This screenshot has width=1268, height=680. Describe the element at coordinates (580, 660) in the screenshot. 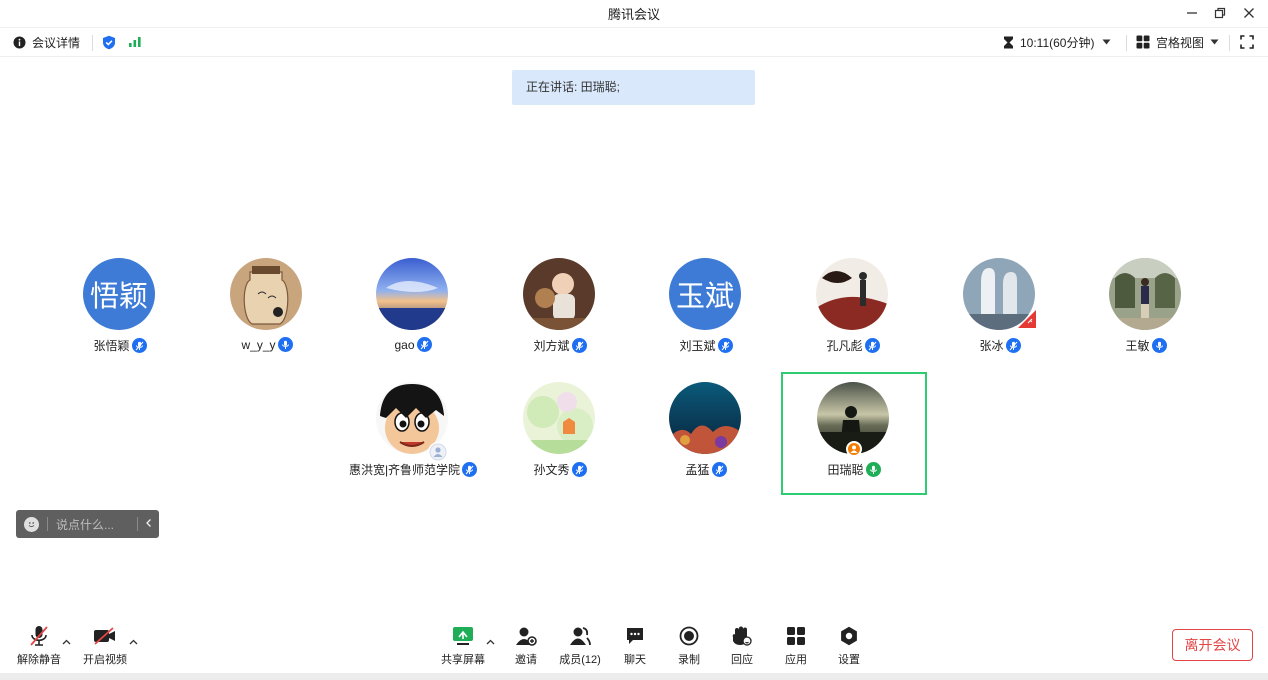

I see `members-label: 成员(12)` at that location.